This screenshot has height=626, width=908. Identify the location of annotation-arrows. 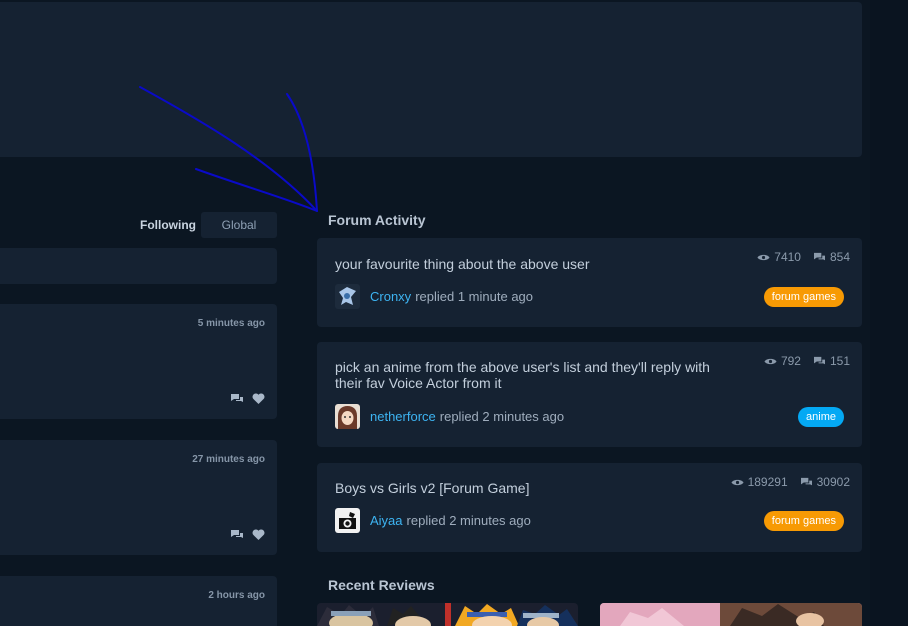
(228, 149).